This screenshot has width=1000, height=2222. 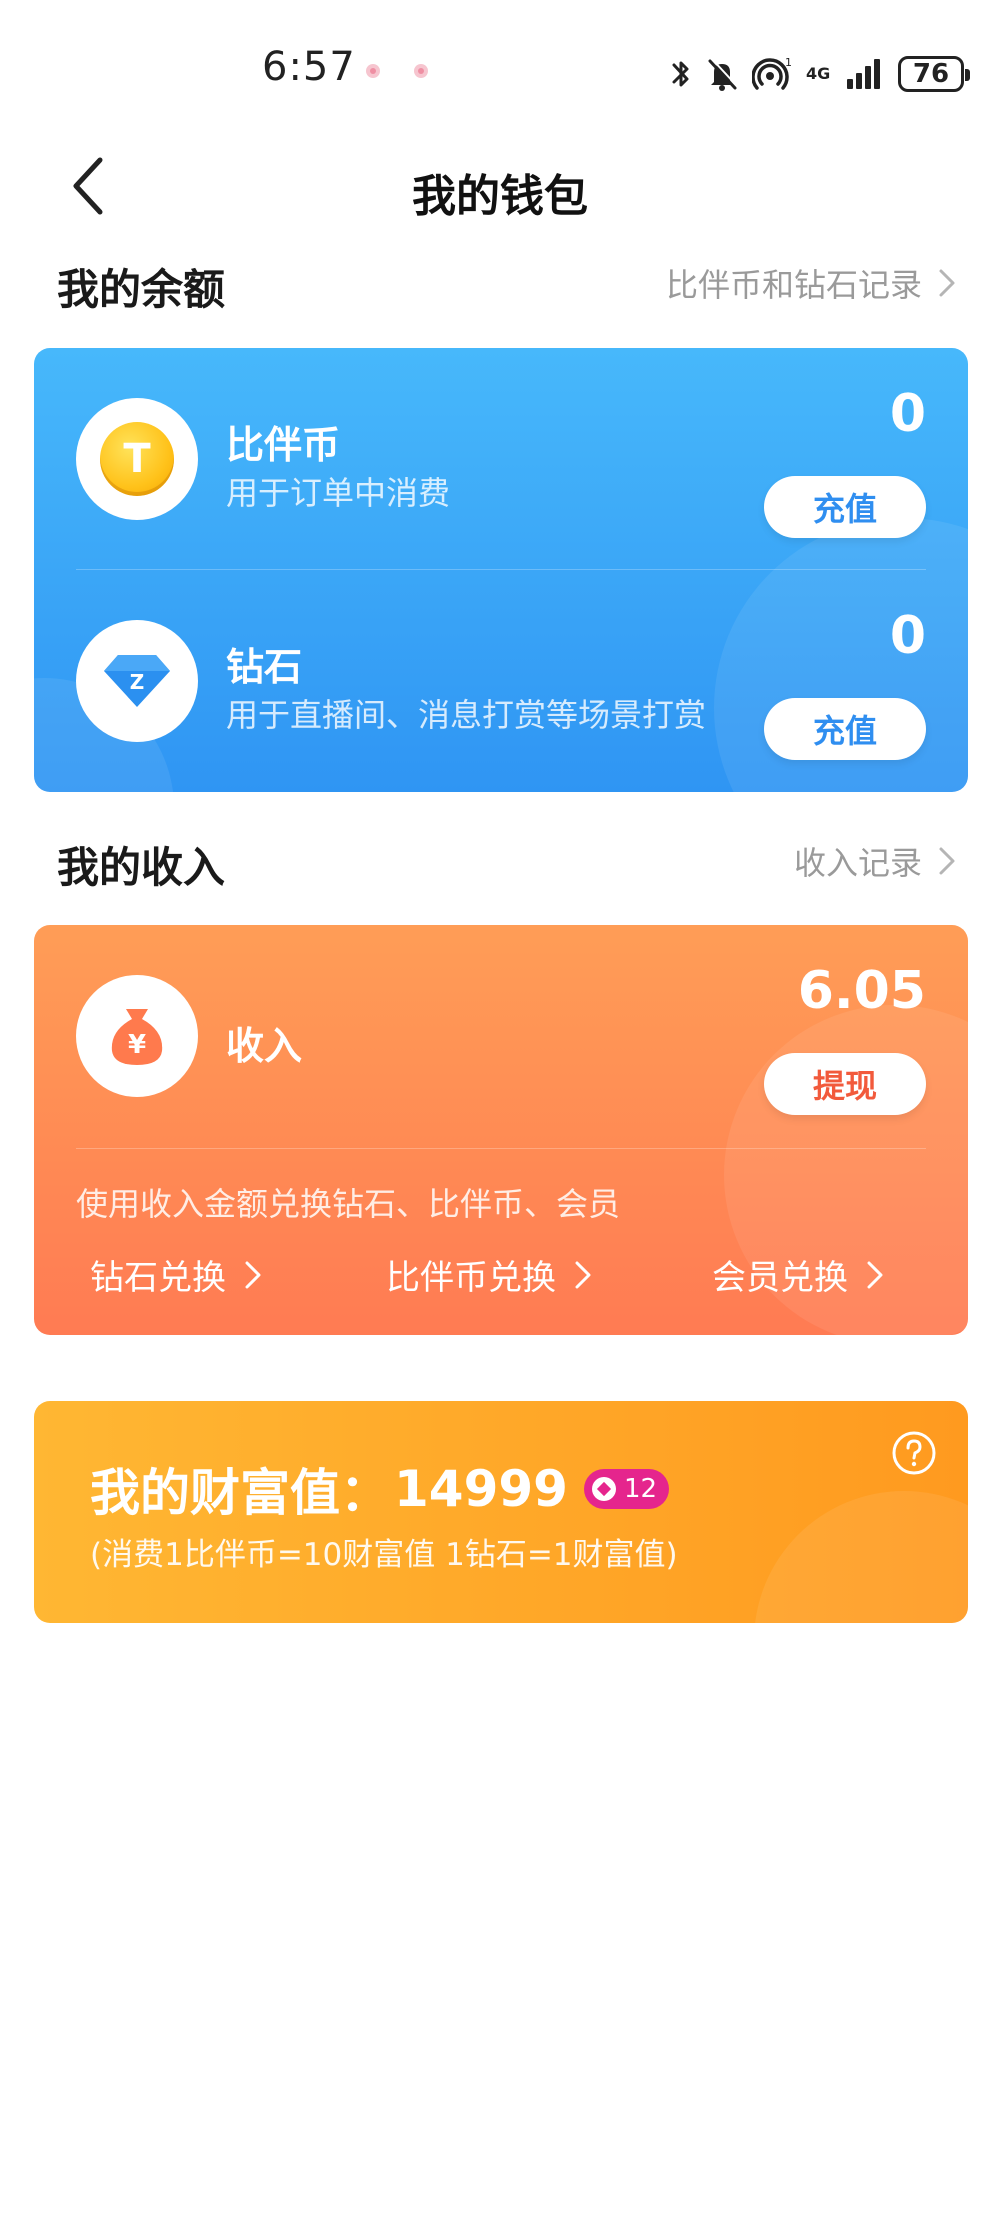 I want to click on help-icon, so click(x=914, y=1453).